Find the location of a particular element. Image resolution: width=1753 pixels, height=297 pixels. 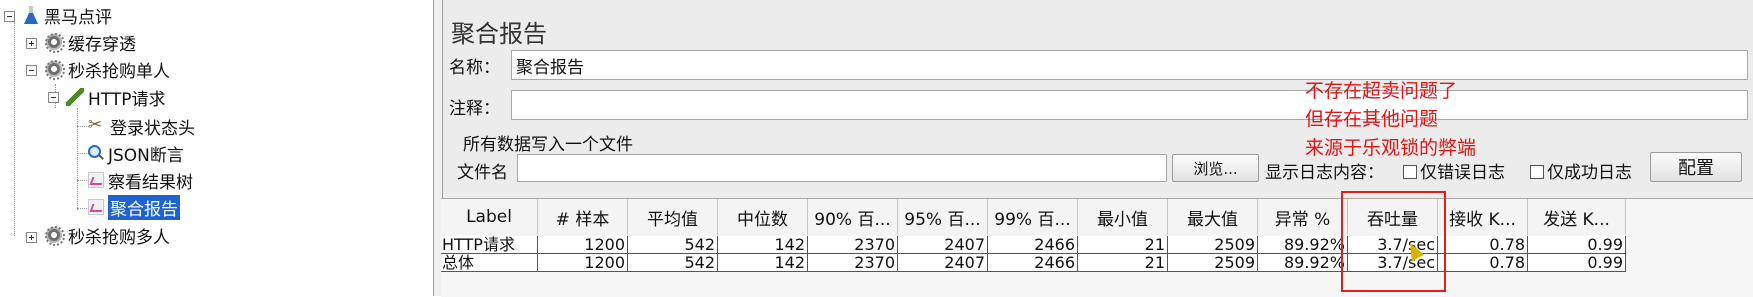

checkbox-label: 仅成功日志 is located at coordinates (1589, 173).